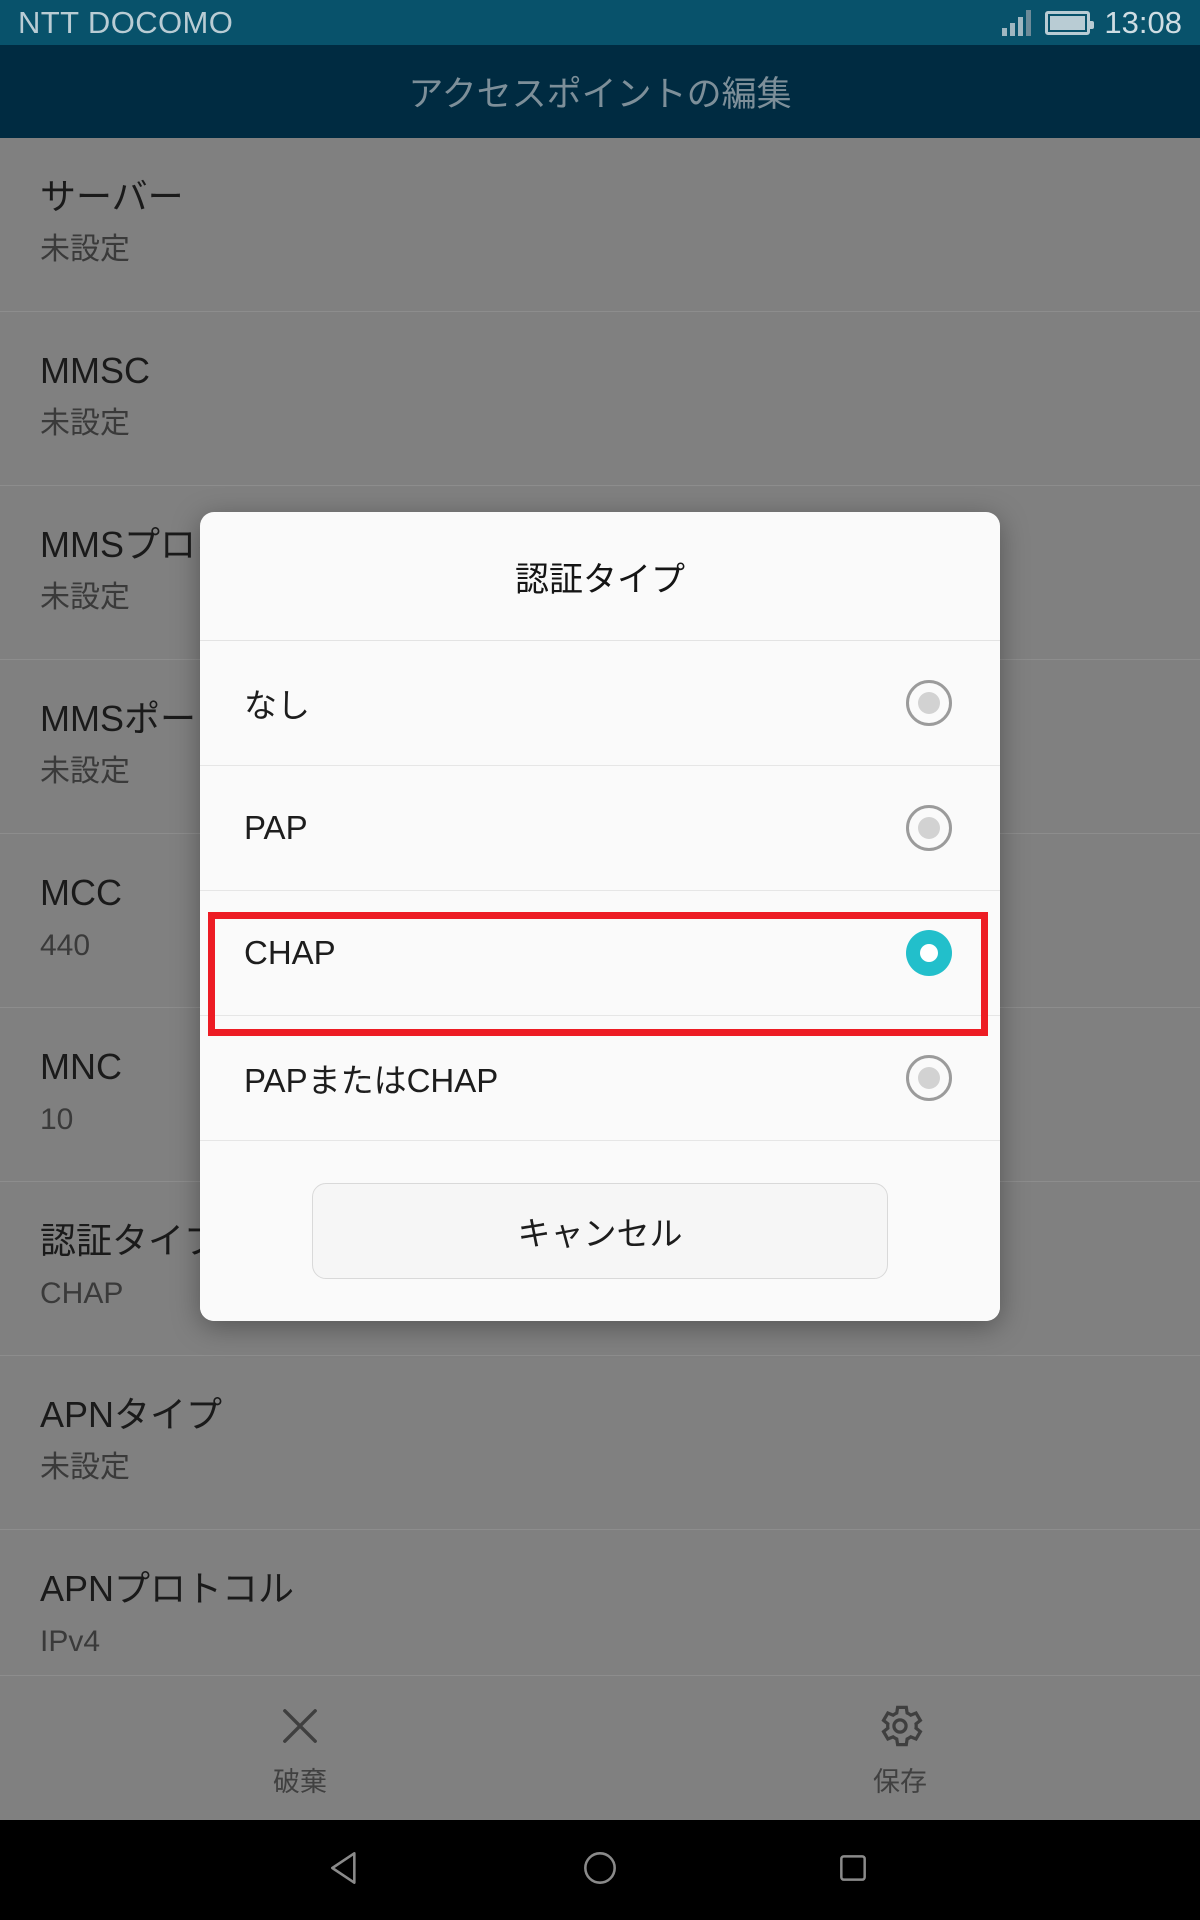  I want to click on signal-bars-icon, so click(1017, 22).